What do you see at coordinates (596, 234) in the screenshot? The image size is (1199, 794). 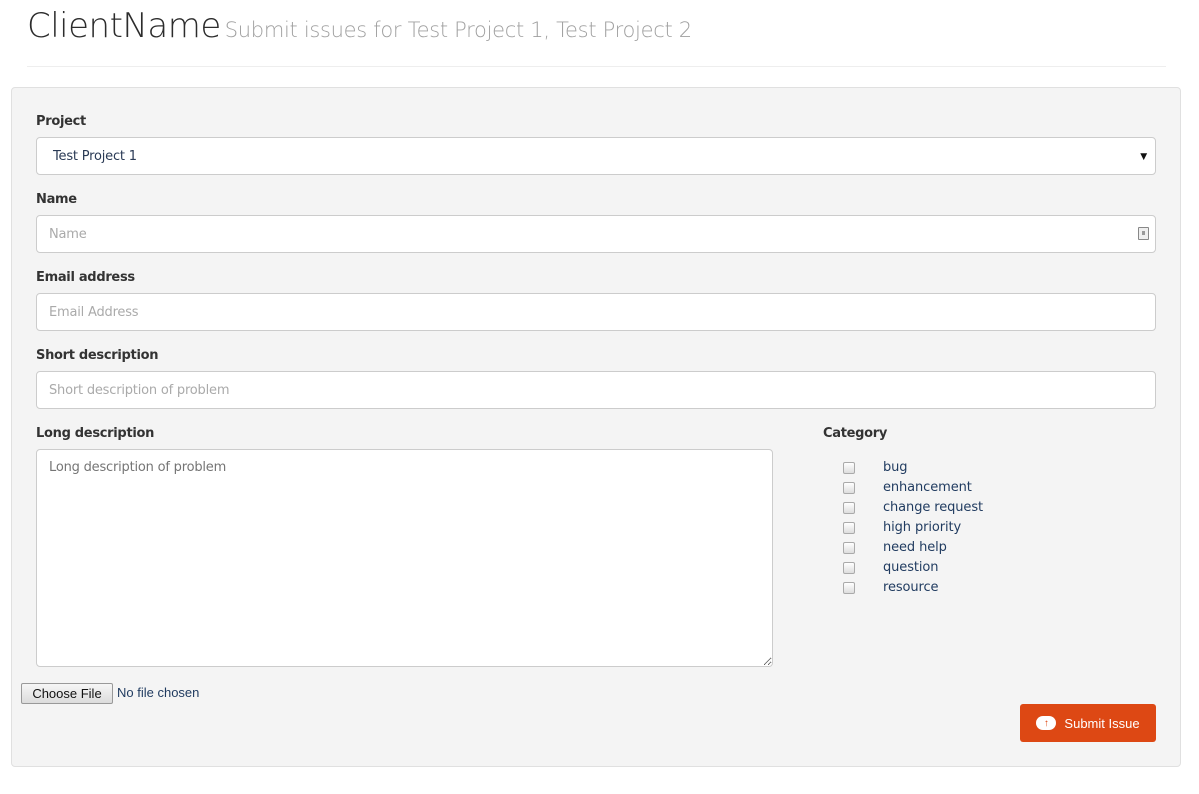 I see `name-input: Name` at bounding box center [596, 234].